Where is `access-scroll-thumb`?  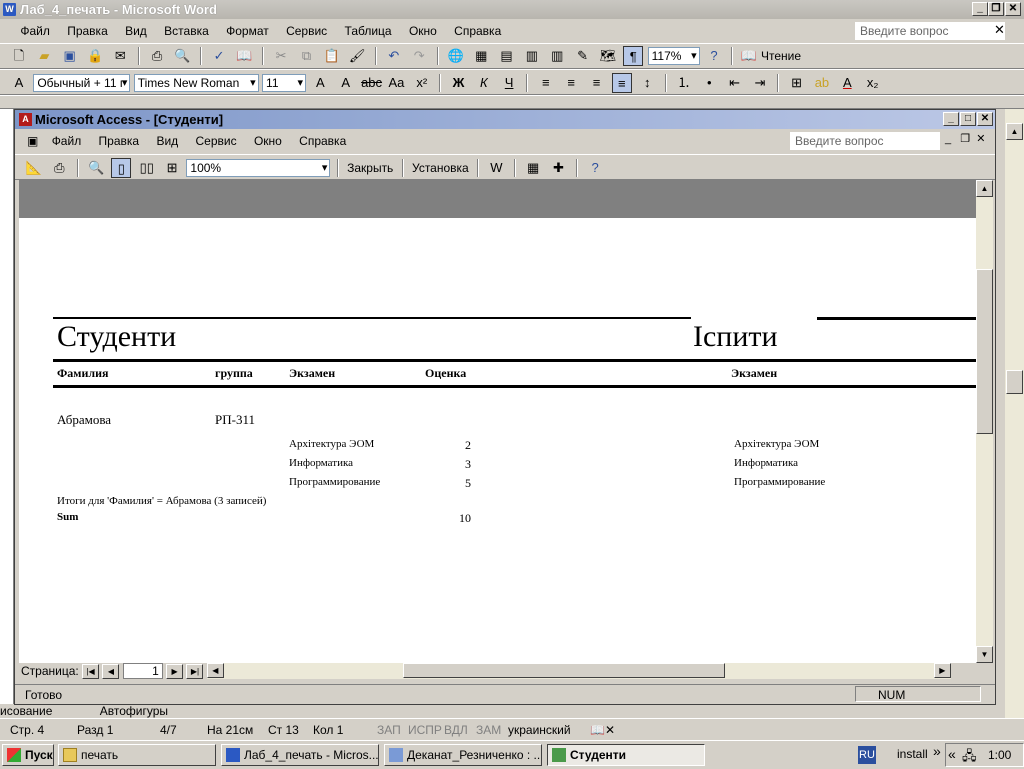
access-scroll-thumb is located at coordinates (984, 351).